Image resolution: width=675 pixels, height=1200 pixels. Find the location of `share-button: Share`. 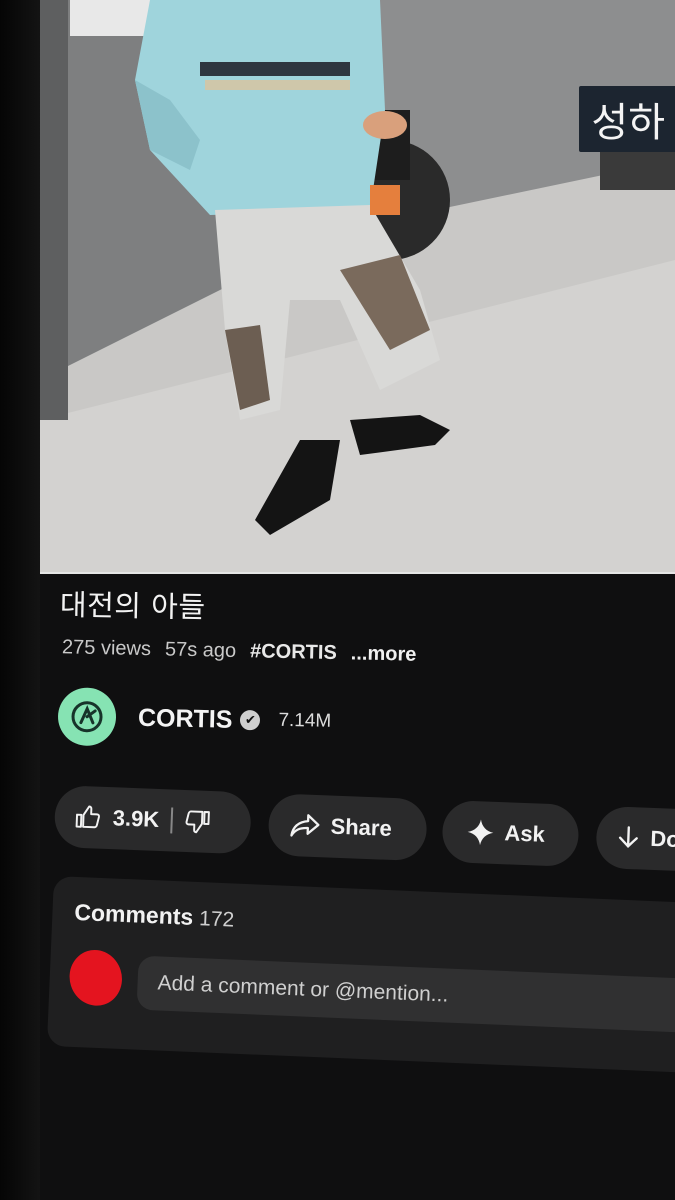

share-button: Share is located at coordinates (347, 827).